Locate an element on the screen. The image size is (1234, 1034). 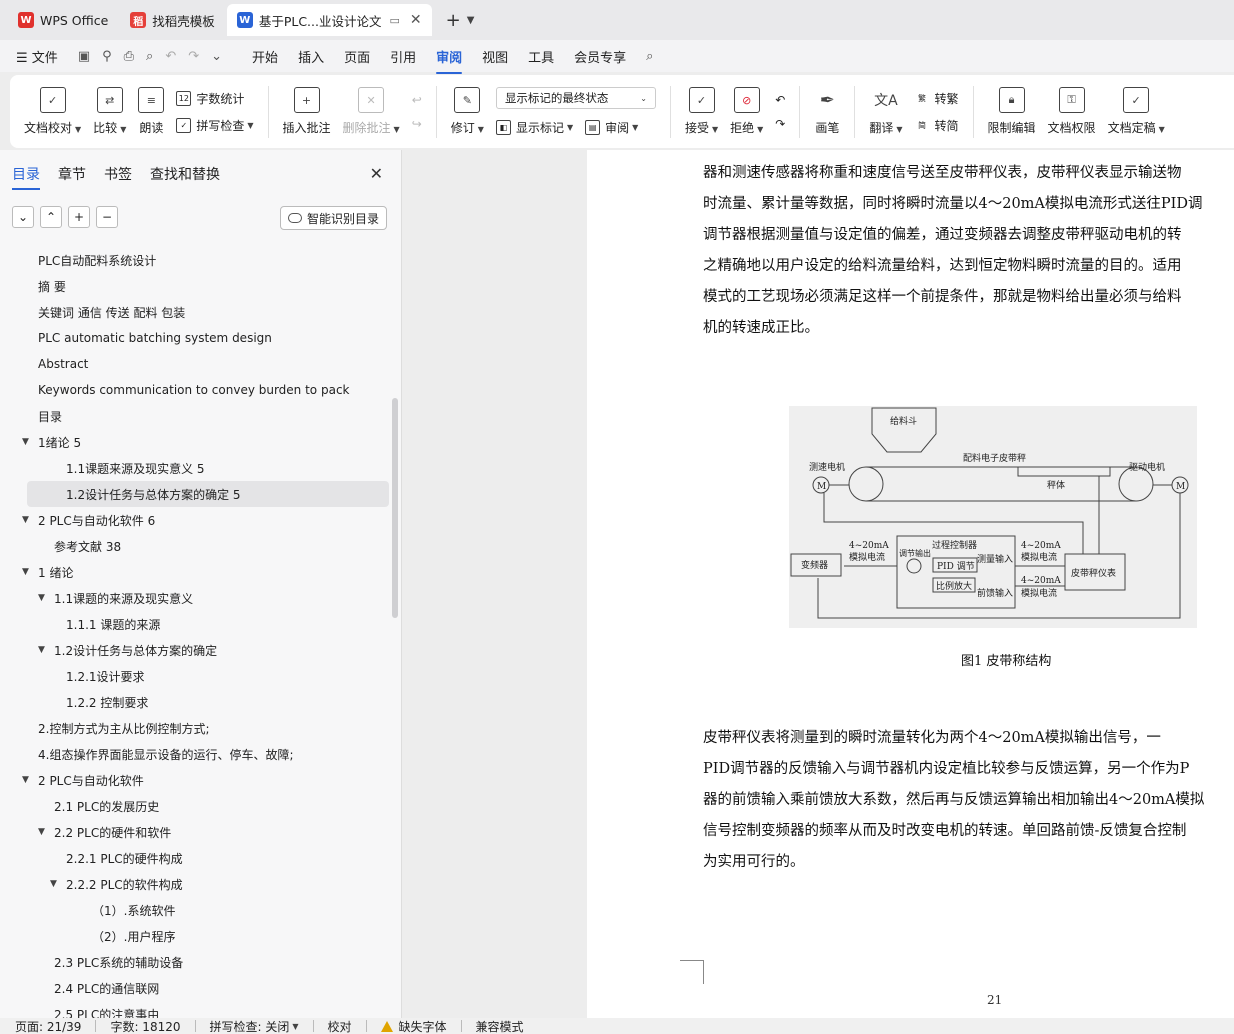
redo-icon: ↷ is located at coordinates (193, 56).